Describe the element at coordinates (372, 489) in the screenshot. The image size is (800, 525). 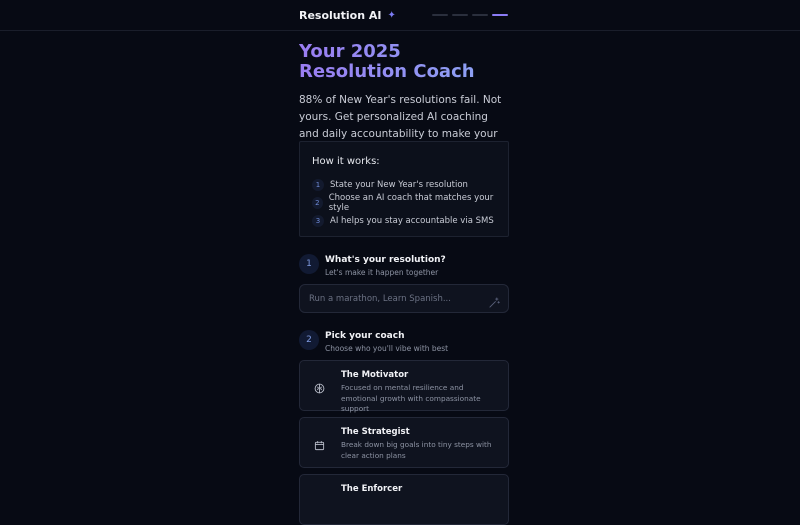
I see `coach-name: The Enforcer` at that location.